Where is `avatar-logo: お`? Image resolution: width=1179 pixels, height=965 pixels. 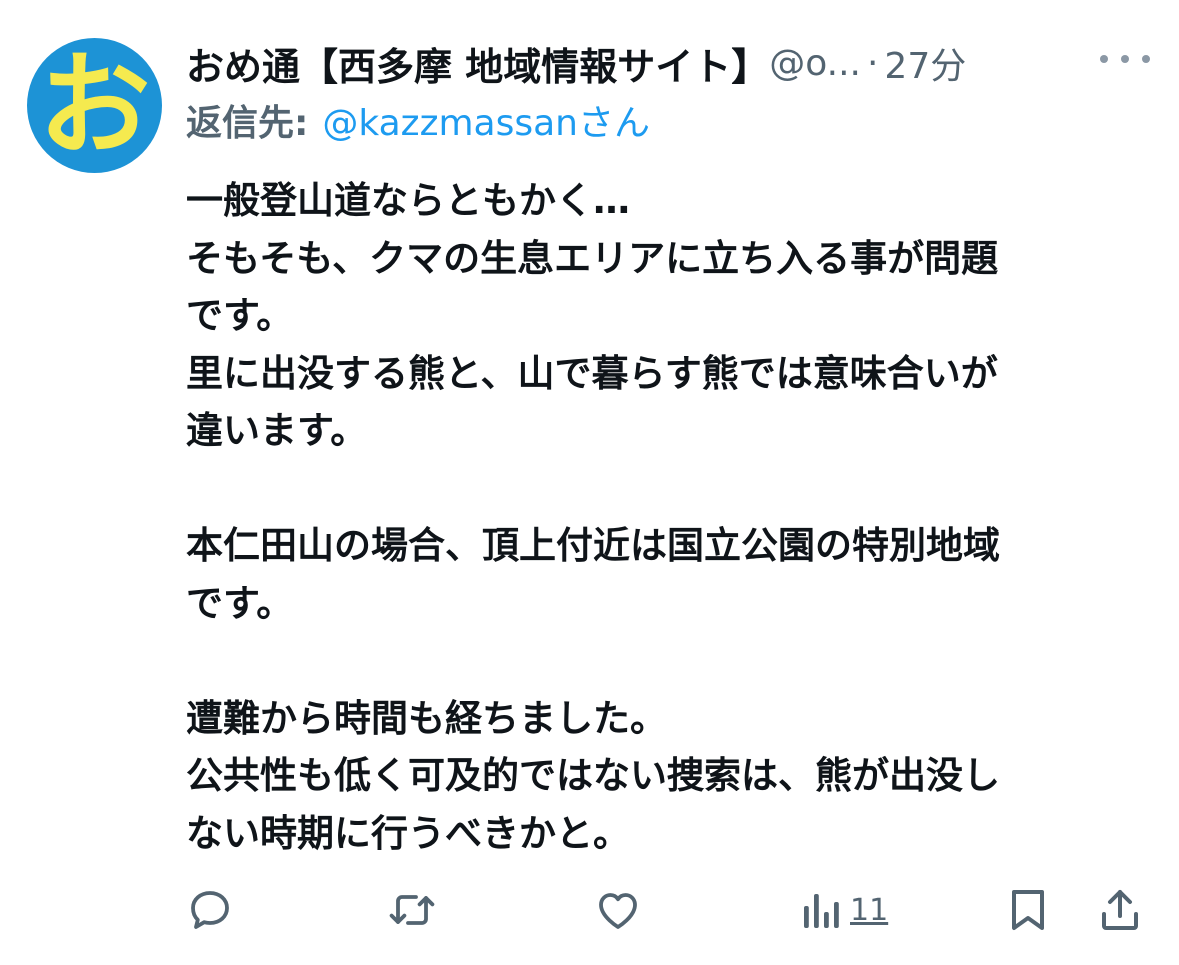
avatar-logo: お is located at coordinates (94, 105).